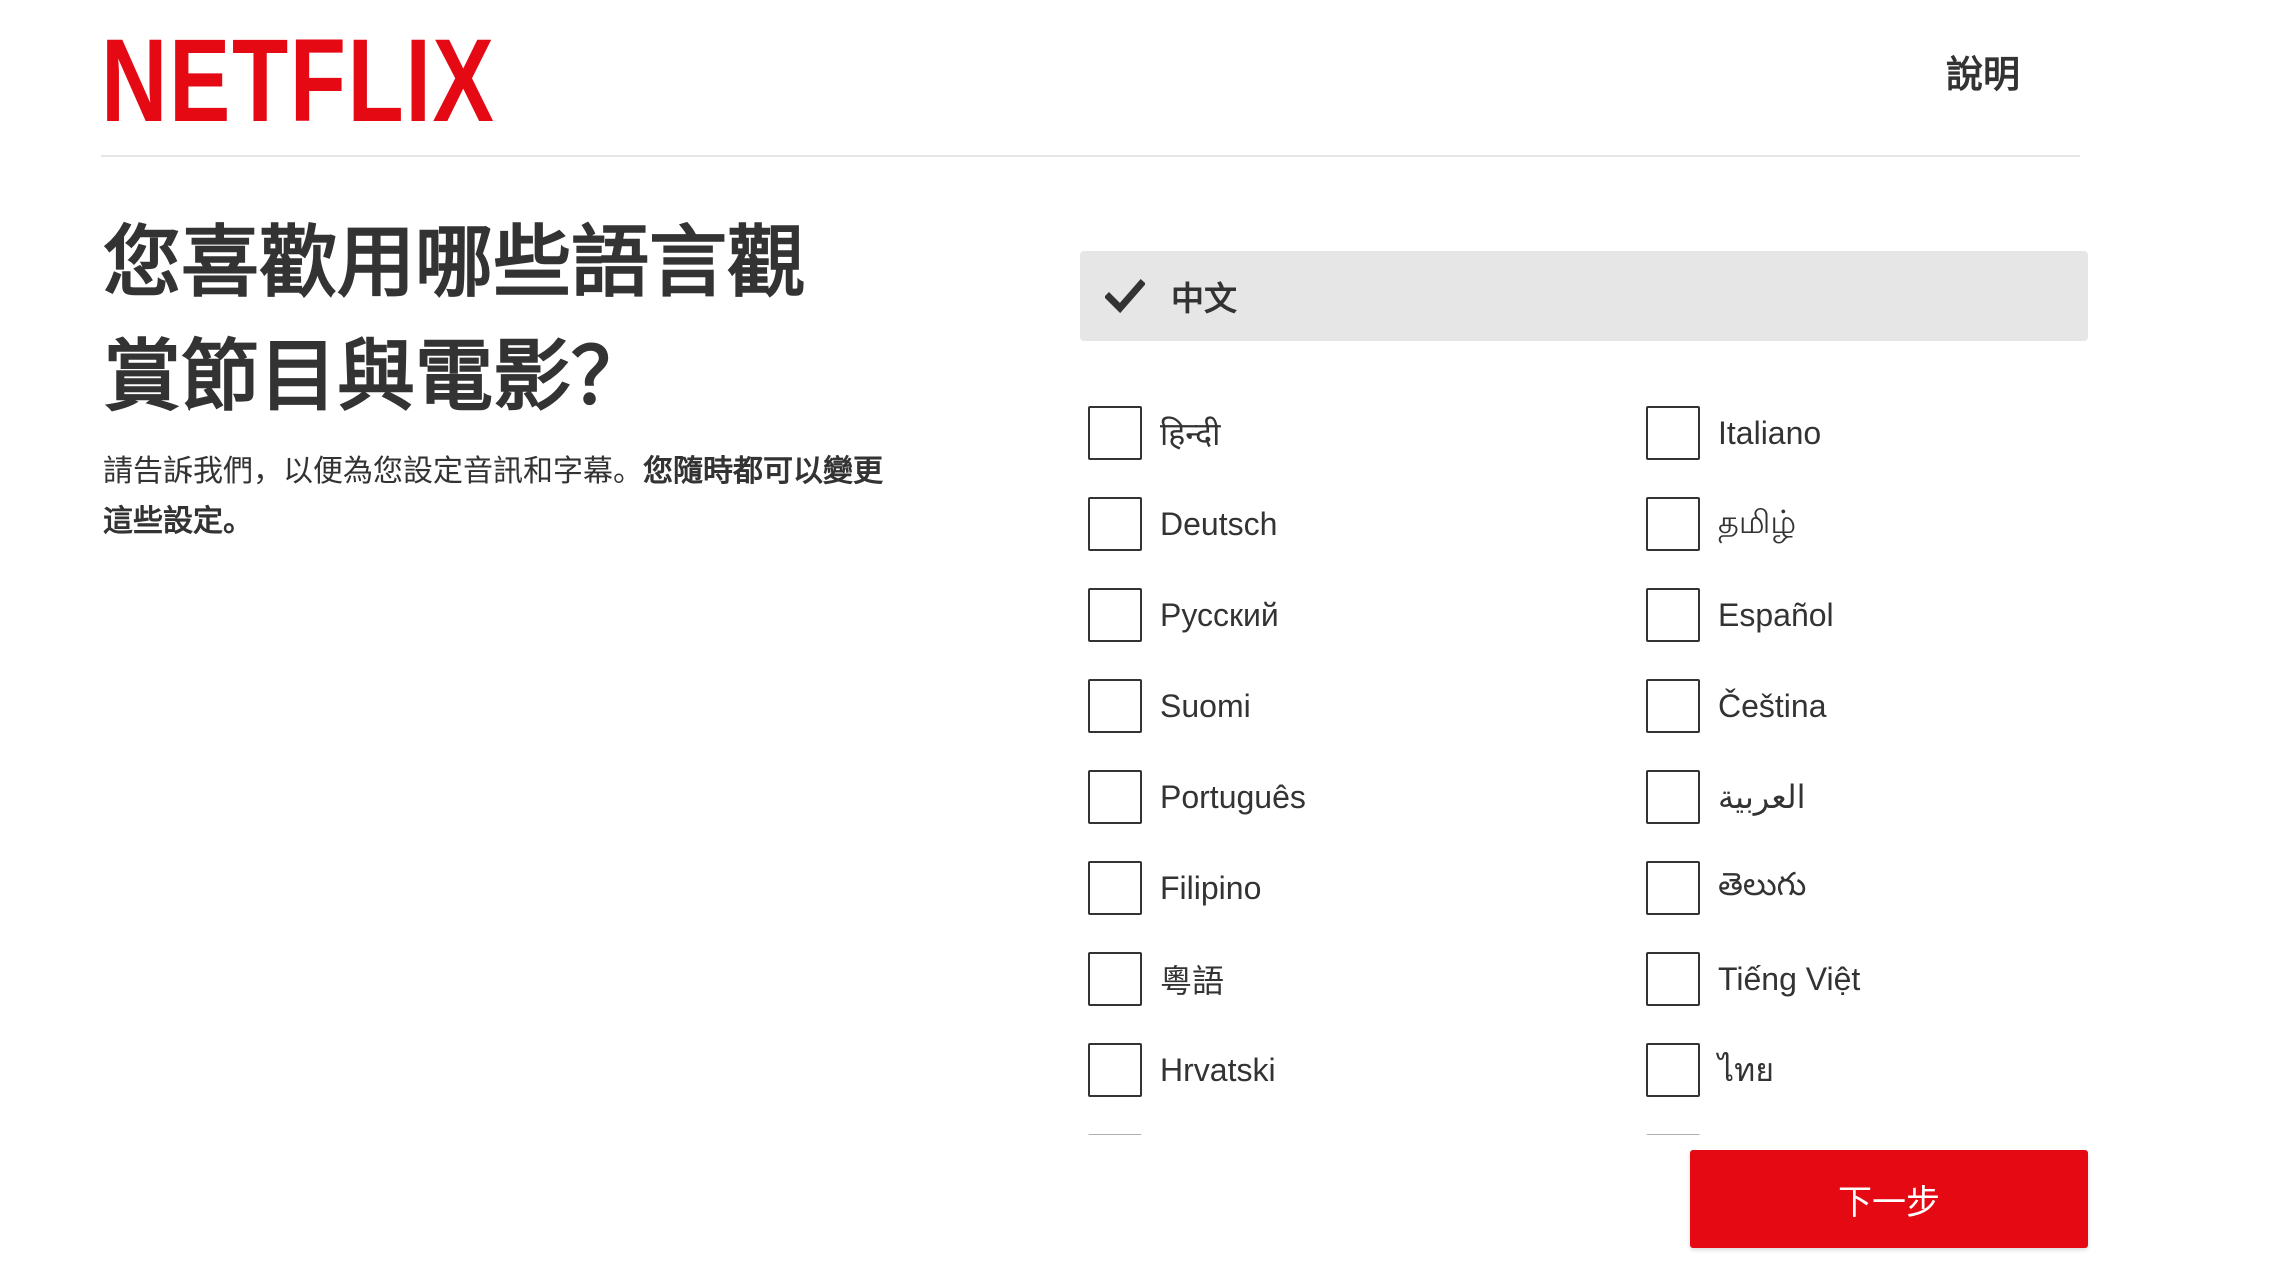  Describe the element at coordinates (298, 81) in the screenshot. I see `netflix-logo: NETFLIX` at that location.